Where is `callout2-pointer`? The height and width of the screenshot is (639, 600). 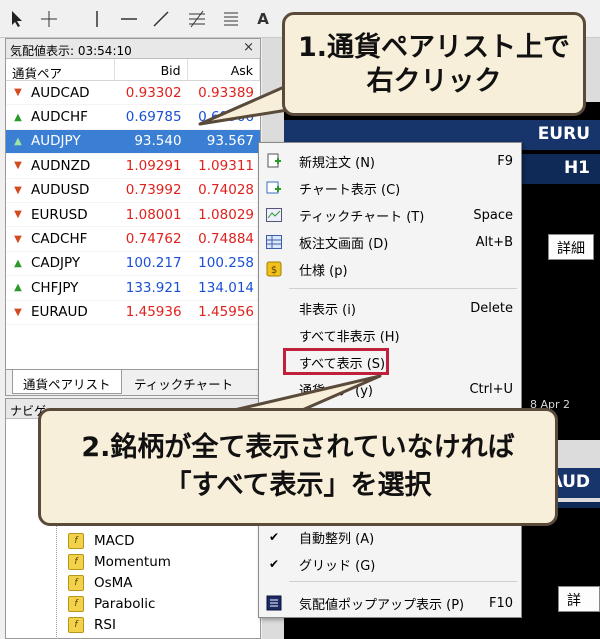
callout2-pointer is located at coordinates (305, 393).